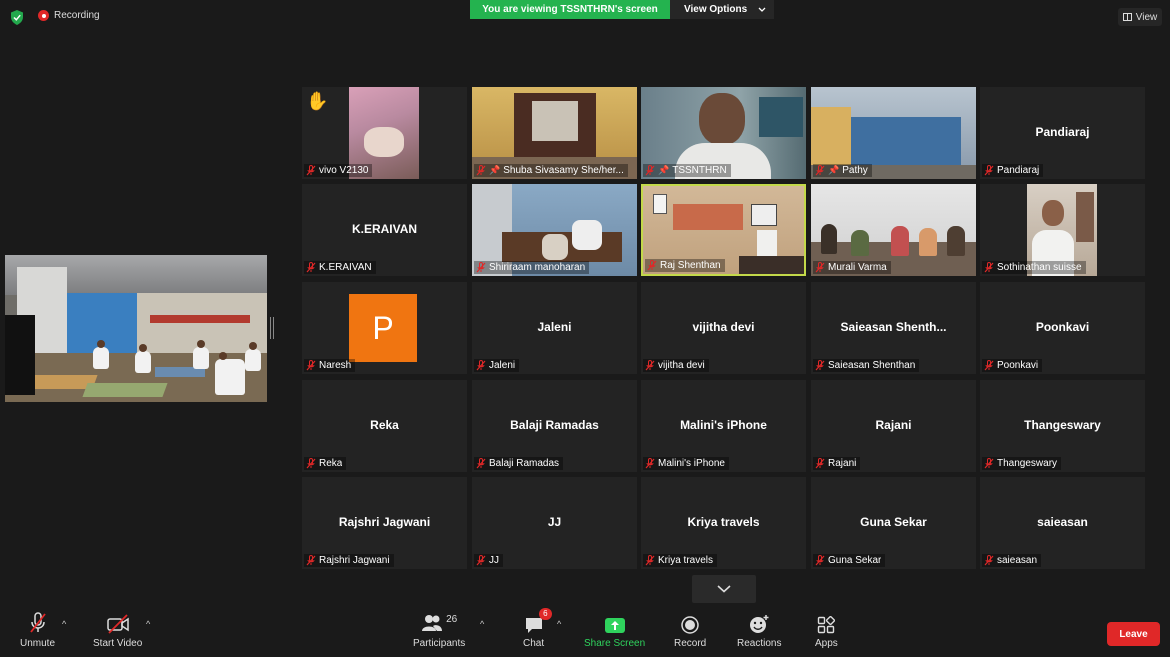 Image resolution: width=1170 pixels, height=657 pixels. Describe the element at coordinates (872, 365) in the screenshot. I see `participant-name: Saieasan Shenthan` at that location.